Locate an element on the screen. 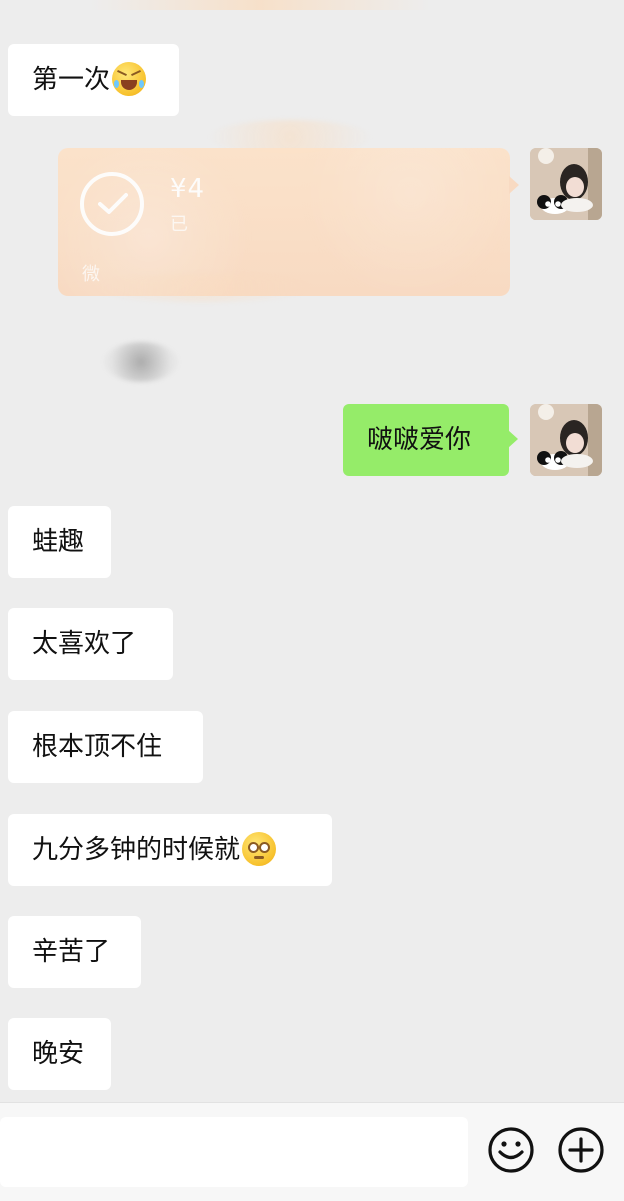  message-bubble-incoming: 蛙趣 is located at coordinates (59, 542).